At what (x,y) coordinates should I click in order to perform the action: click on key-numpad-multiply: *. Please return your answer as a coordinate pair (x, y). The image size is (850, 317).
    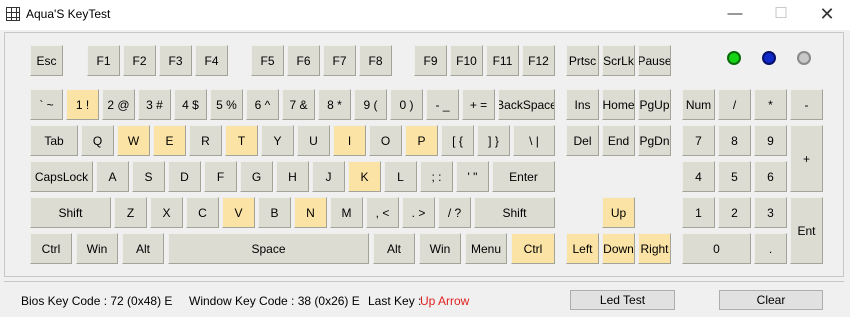
    Looking at the image, I should click on (770, 104).